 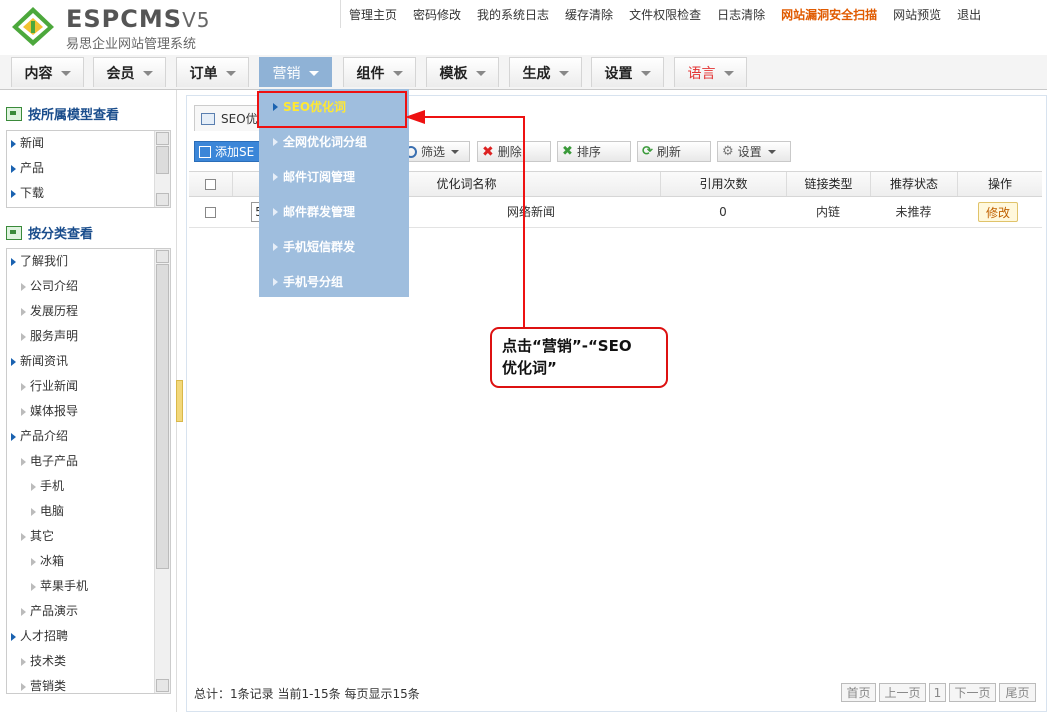 What do you see at coordinates (567, 346) in the screenshot?
I see `annotation-line: 点击“营销”-“SEO` at bounding box center [567, 346].